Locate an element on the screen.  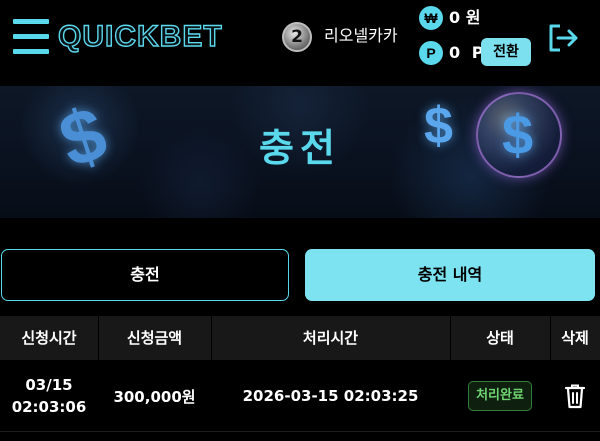
trash-icon is located at coordinates (575, 396).